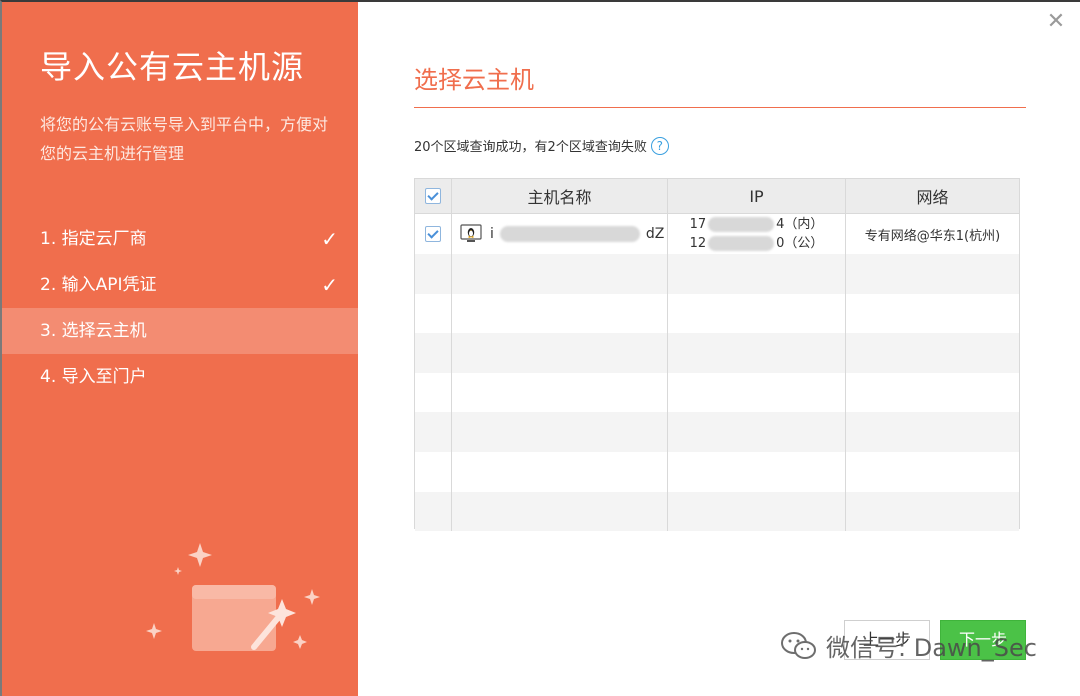 This screenshot has height=696, width=1080. Describe the element at coordinates (741, 243) in the screenshot. I see `redacted-ip-public` at that location.